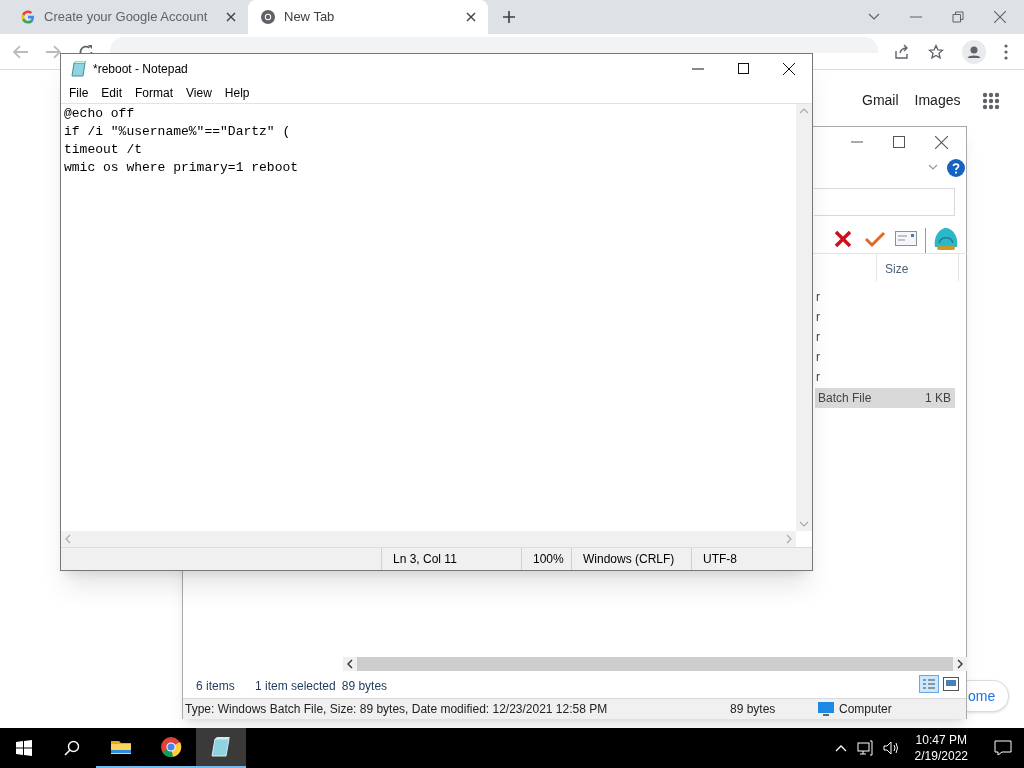 Image resolution: width=1024 pixels, height=768 pixels. What do you see at coordinates (951, 684) in the screenshot?
I see `preview-view-icon` at bounding box center [951, 684].